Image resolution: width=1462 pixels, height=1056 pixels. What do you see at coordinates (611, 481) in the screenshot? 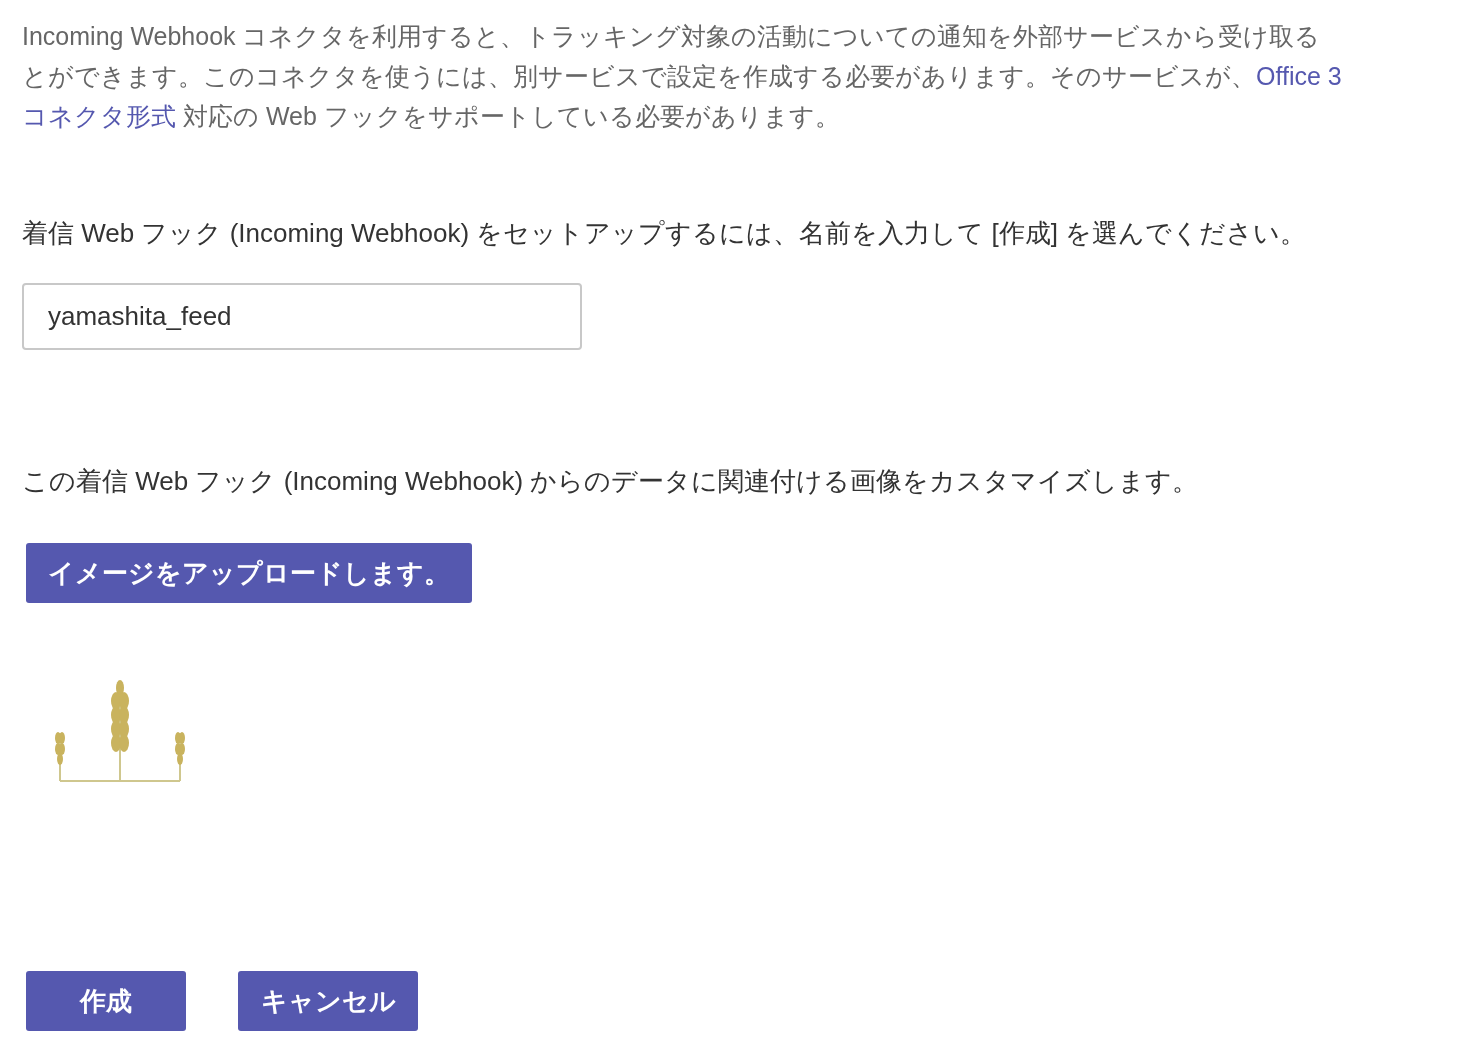
I see `image-instruction-text: この着信 Web フック (Incoming Webhook) からのデータに関連付ける画像をカスタマイズします。` at bounding box center [611, 481].